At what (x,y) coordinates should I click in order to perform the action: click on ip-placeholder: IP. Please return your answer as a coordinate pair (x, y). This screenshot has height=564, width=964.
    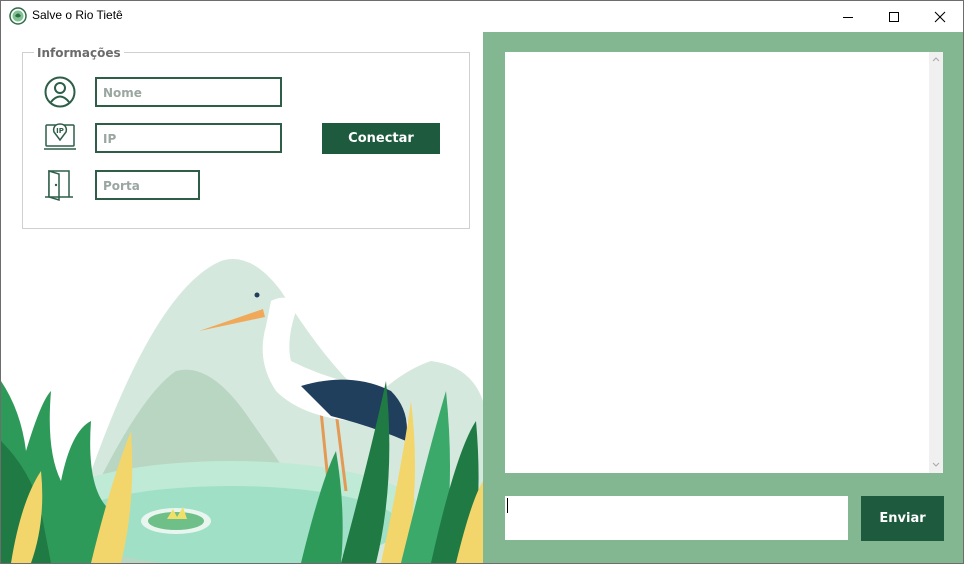
    Looking at the image, I should click on (110, 139).